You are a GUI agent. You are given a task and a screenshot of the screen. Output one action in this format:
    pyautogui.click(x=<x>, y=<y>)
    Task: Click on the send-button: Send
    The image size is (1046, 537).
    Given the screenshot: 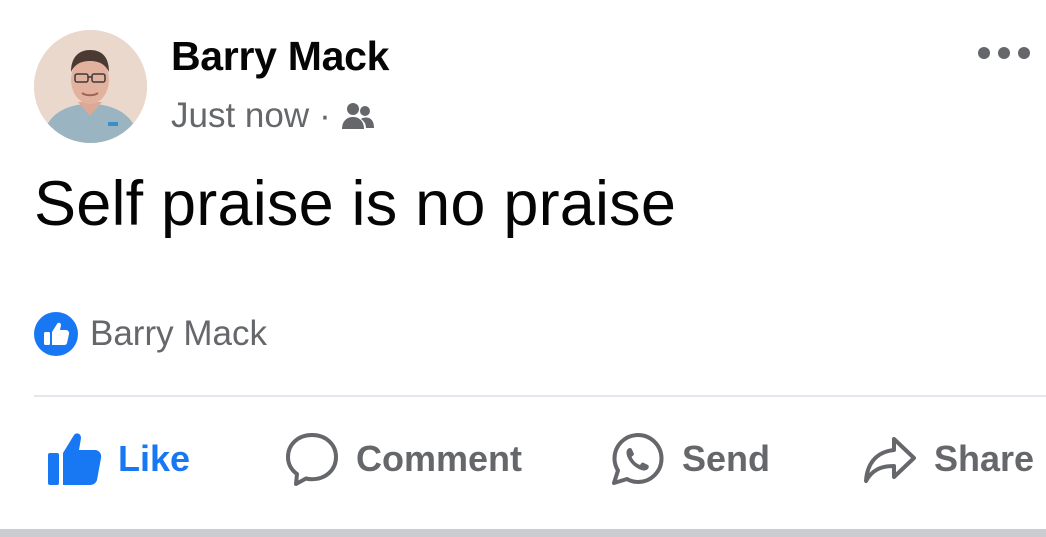 What is the action you would take?
    pyautogui.click(x=690, y=459)
    